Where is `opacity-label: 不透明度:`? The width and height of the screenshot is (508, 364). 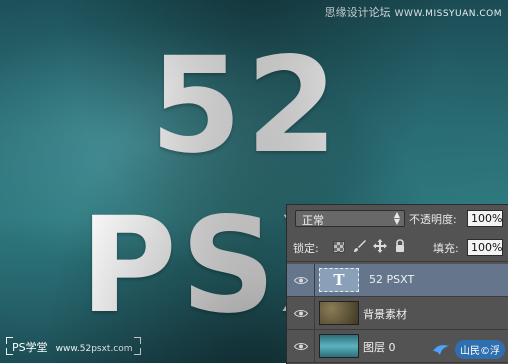
opacity-label: 不透明度: is located at coordinates (433, 219).